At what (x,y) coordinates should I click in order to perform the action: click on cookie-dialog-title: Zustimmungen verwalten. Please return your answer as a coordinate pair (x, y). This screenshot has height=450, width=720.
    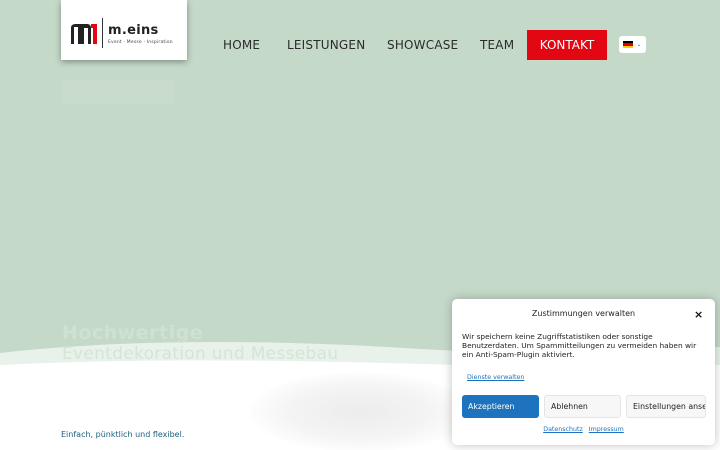
    Looking at the image, I should click on (583, 313).